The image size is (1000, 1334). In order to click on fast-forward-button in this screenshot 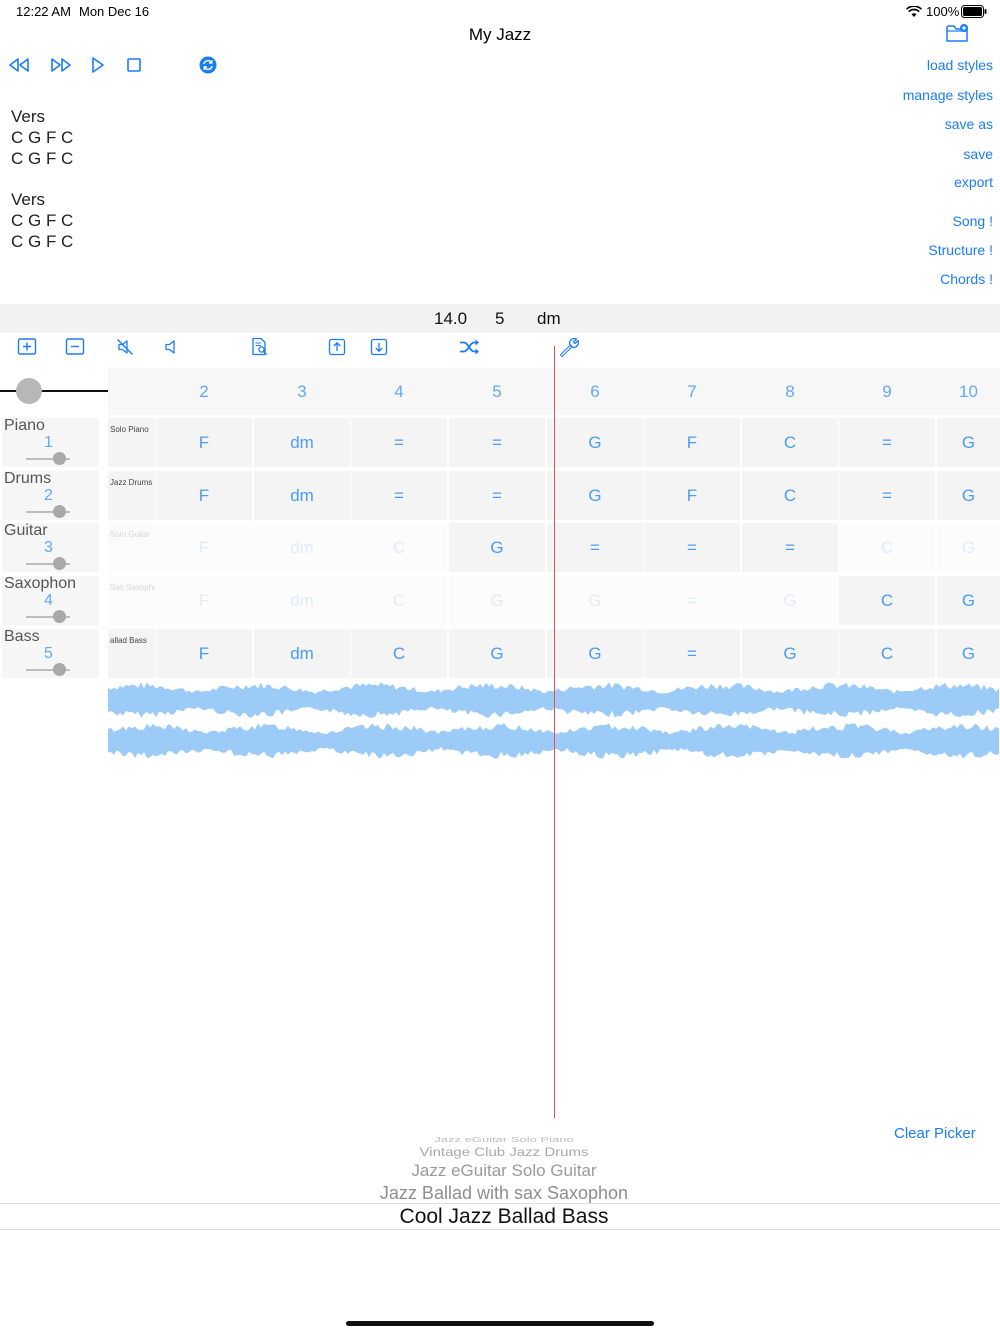, I will do `click(61, 65)`.